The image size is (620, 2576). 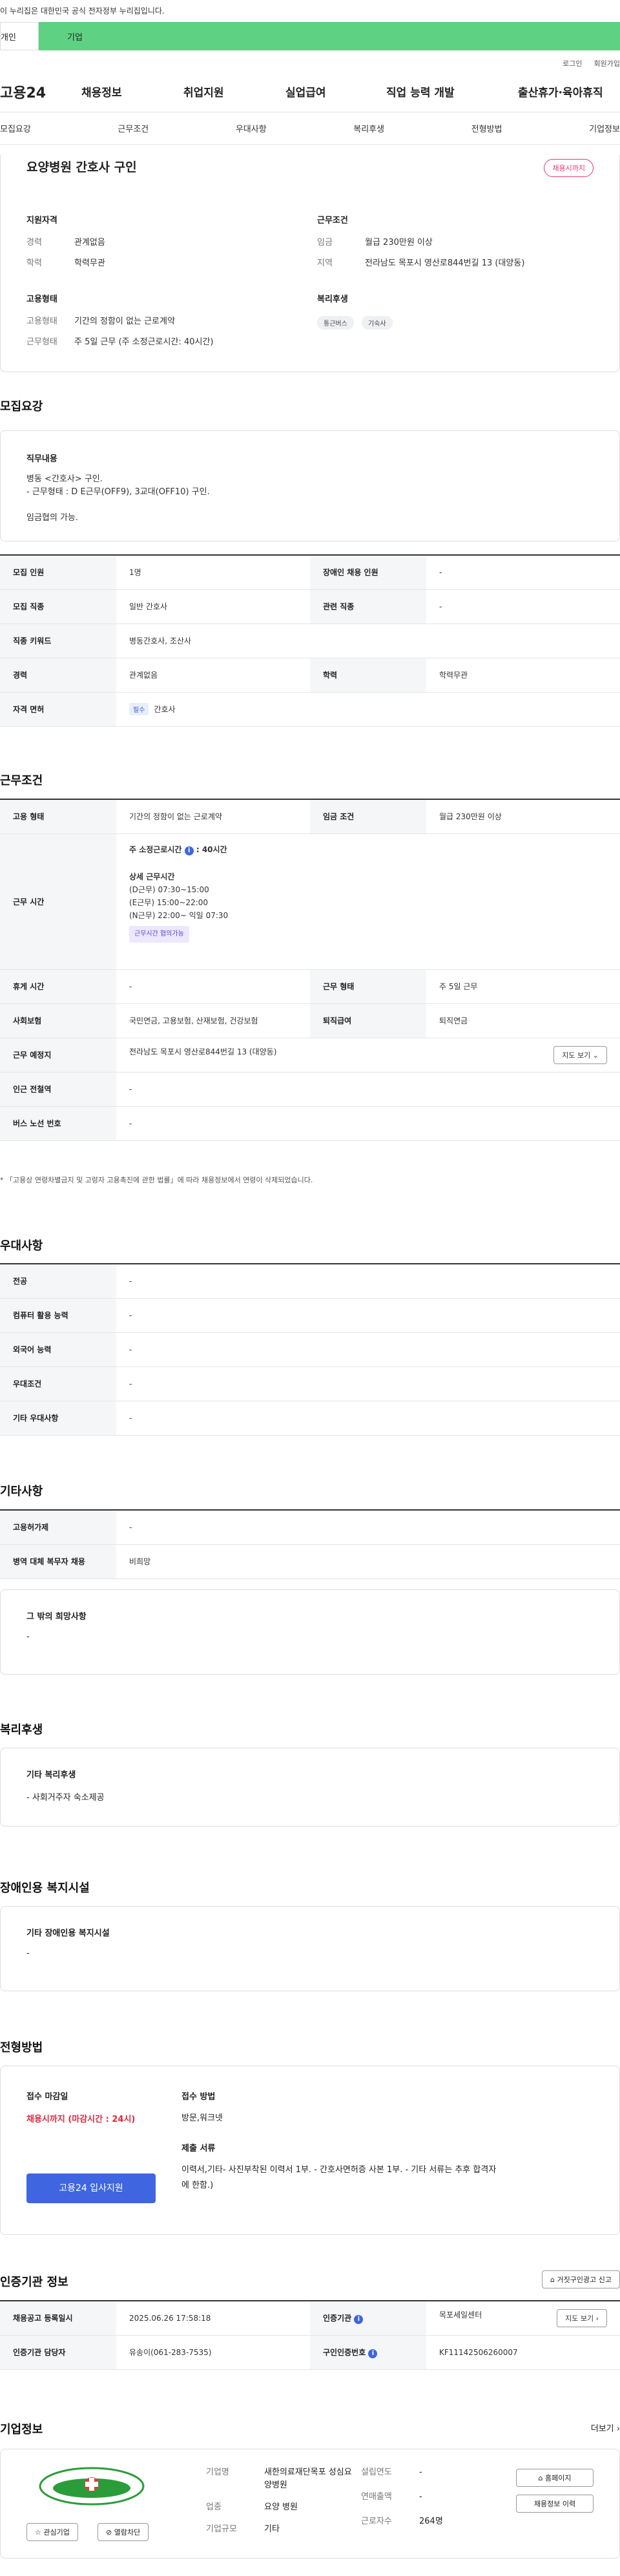 I want to click on table-row: 경력 관계없음 학력 학력무관, so click(x=310, y=675).